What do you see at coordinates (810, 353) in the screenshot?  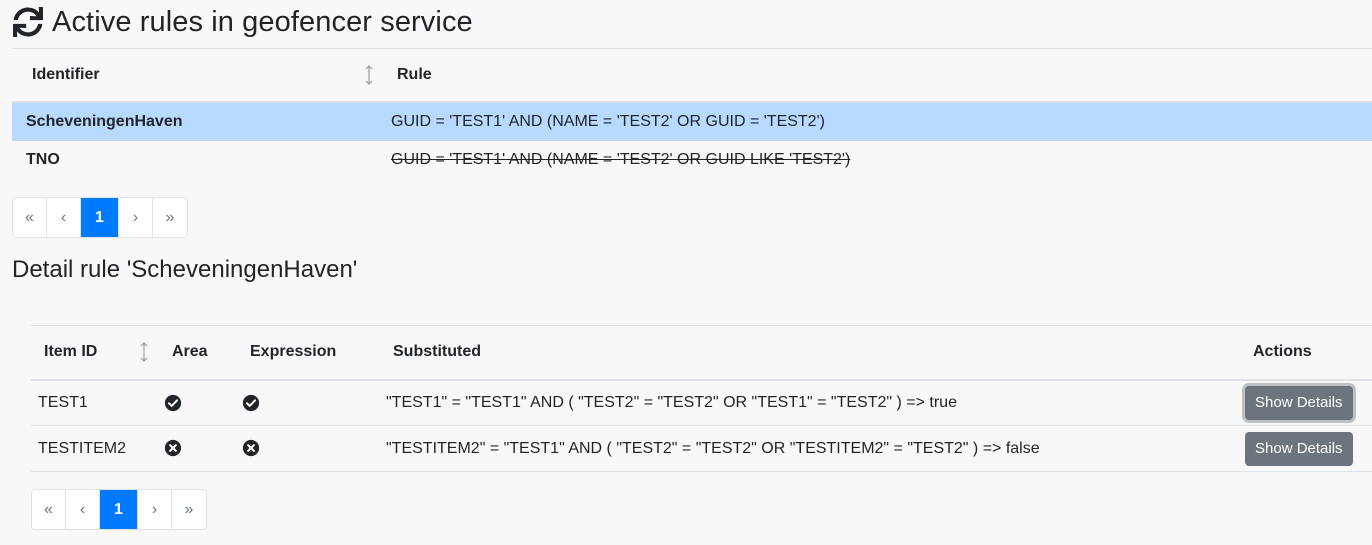 I see `column-header-substituted: Substituted` at bounding box center [810, 353].